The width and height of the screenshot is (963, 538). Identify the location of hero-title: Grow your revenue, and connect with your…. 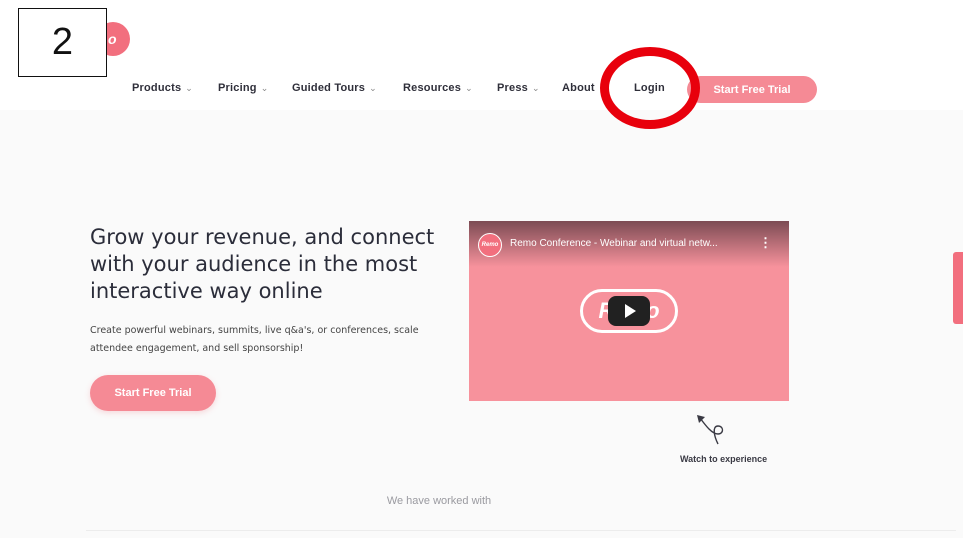
(262, 264).